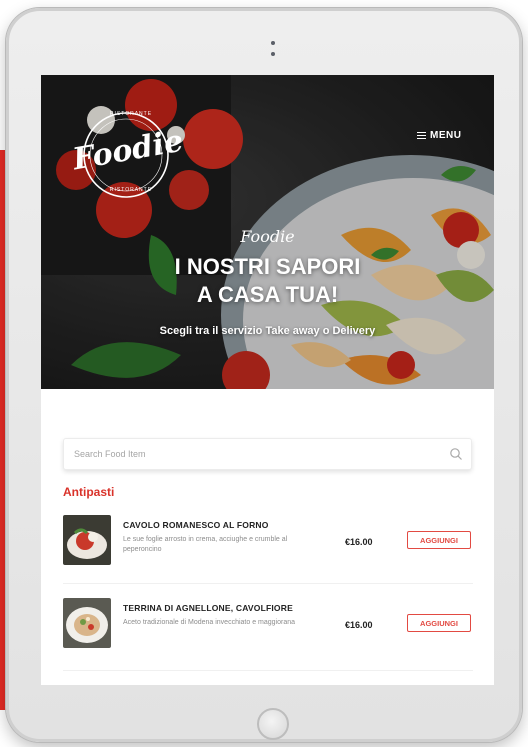  Describe the element at coordinates (89, 492) in the screenshot. I see `section-title: Antipasti` at that location.